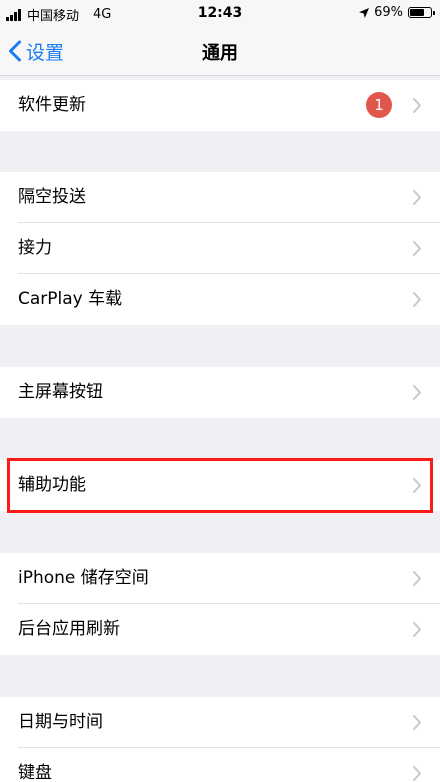  What do you see at coordinates (60, 392) in the screenshot?
I see `row-label: 主屏幕按钮` at bounding box center [60, 392].